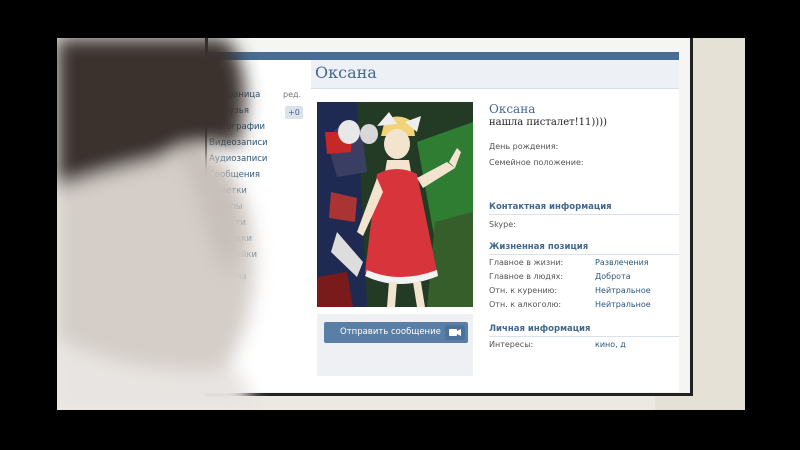 This screenshot has height=450, width=800. What do you see at coordinates (395, 345) in the screenshot?
I see `photo-actions: Отправить сообщение` at bounding box center [395, 345].